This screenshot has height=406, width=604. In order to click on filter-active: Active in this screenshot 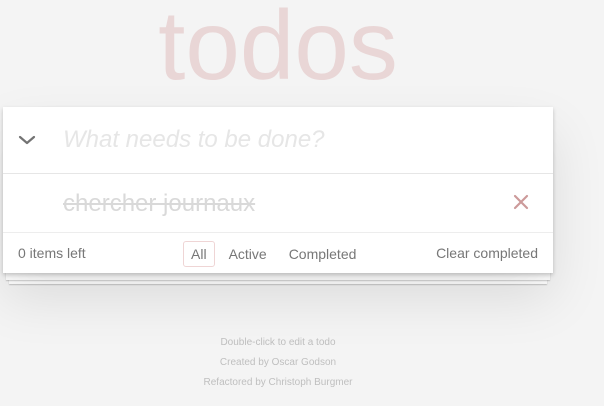, I will do `click(248, 254)`.